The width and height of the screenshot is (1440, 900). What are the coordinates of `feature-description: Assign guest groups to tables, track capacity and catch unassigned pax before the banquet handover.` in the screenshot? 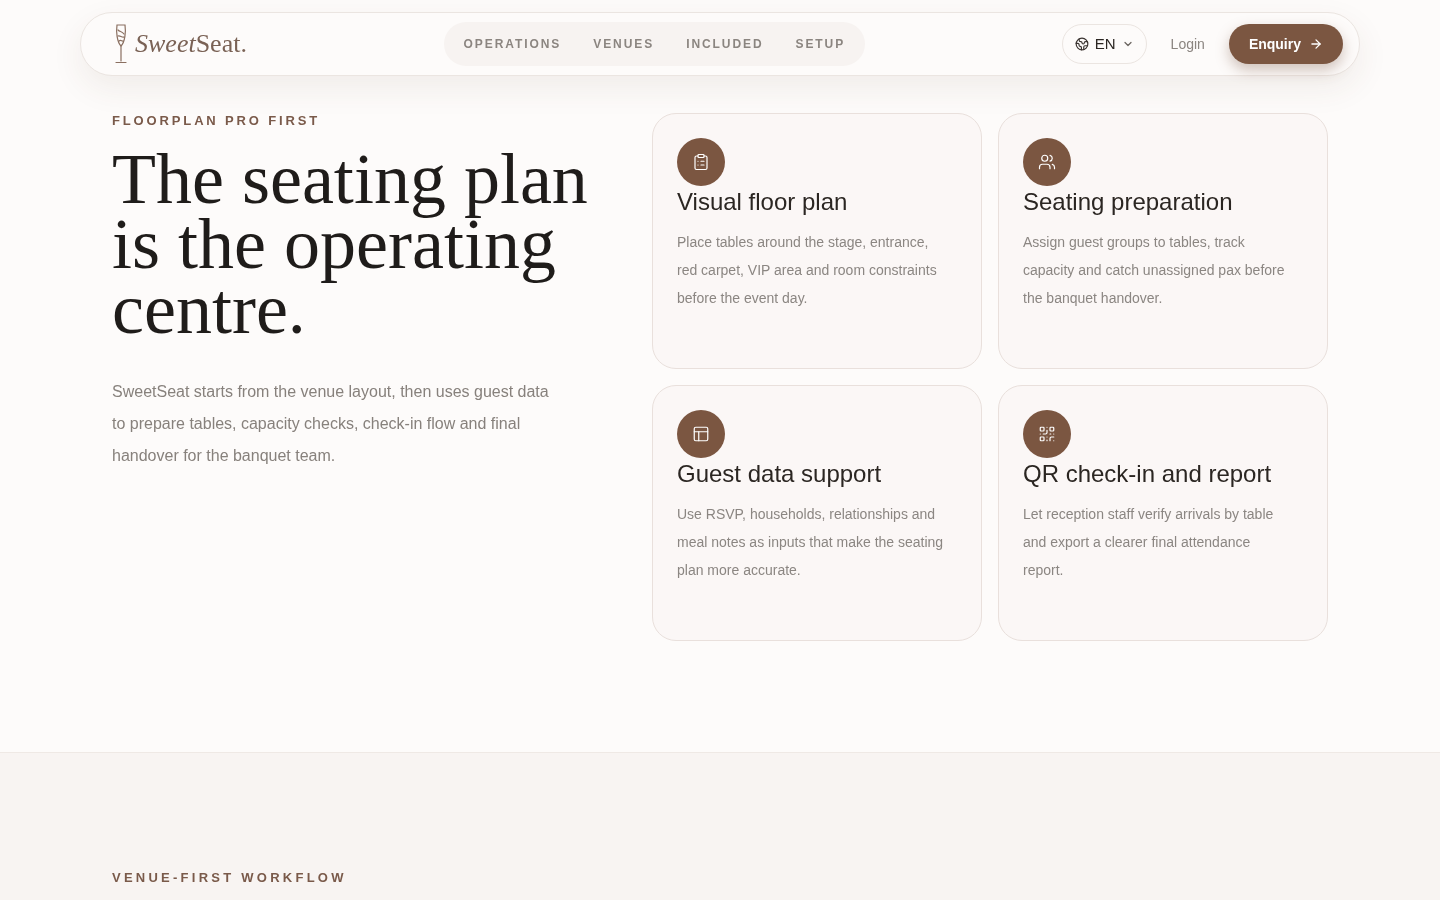 It's located at (1154, 270).